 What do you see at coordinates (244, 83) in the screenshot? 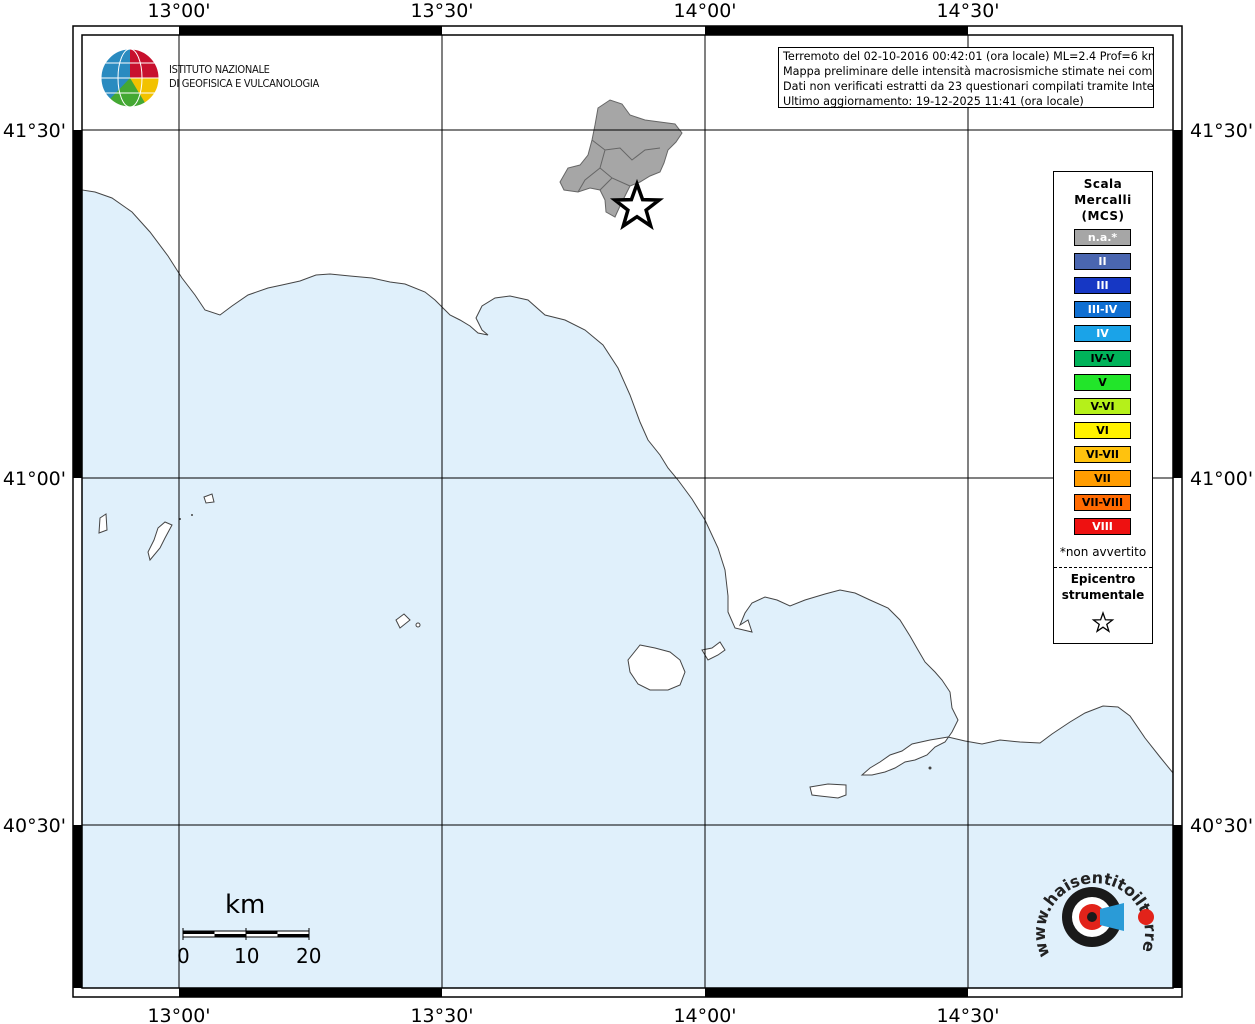
I see `ingv-name-line2: DI GEOFISICA E VULCANOLOGIA` at bounding box center [244, 83].